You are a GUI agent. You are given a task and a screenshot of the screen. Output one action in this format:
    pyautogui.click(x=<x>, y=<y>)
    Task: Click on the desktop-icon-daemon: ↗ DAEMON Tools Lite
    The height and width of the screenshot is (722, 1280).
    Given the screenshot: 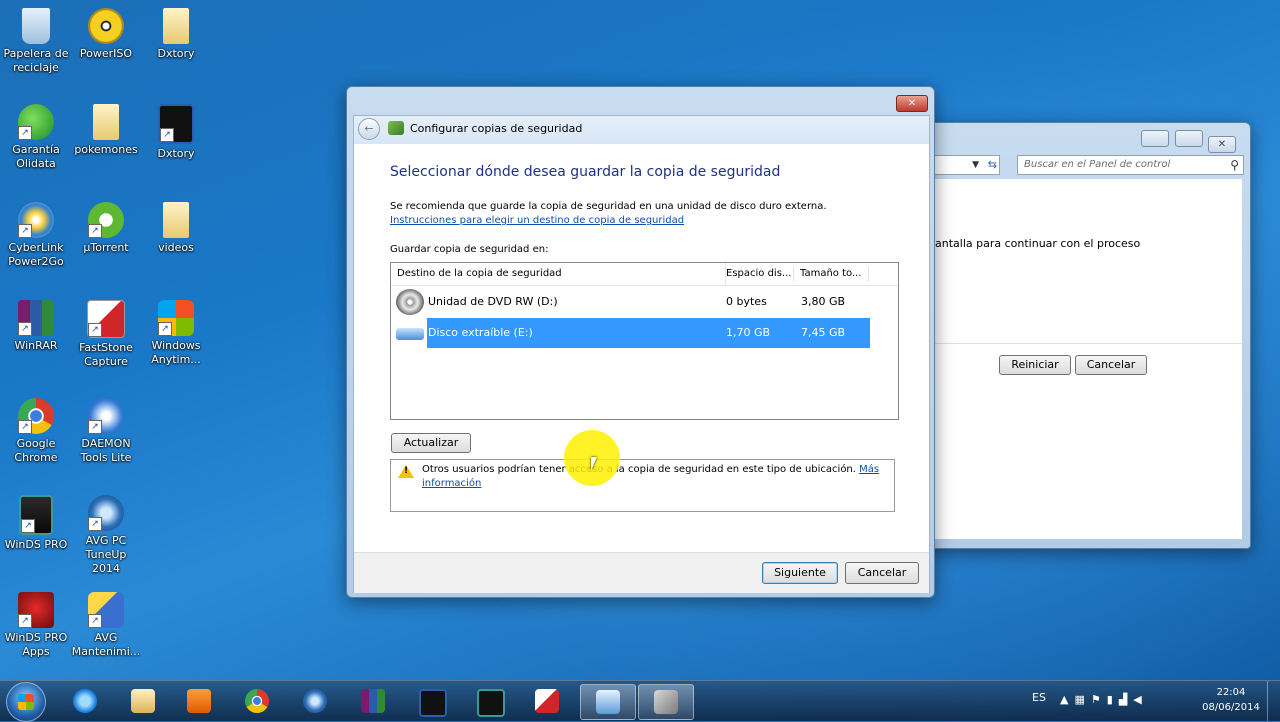 What is the action you would take?
    pyautogui.click(x=106, y=431)
    